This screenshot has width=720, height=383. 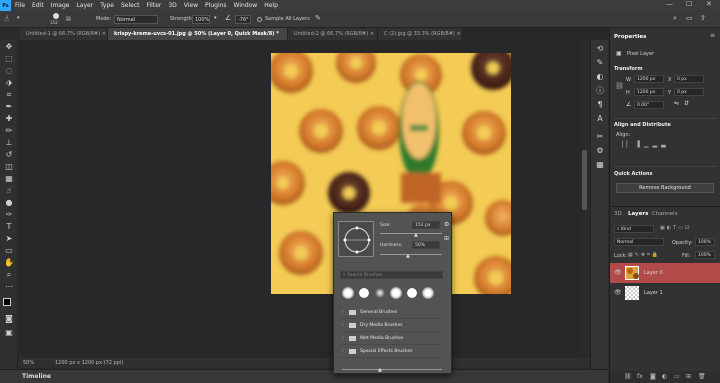 What do you see at coordinates (9, 59) in the screenshot?
I see `marquee-tool-icon: ⬚` at bounding box center [9, 59].